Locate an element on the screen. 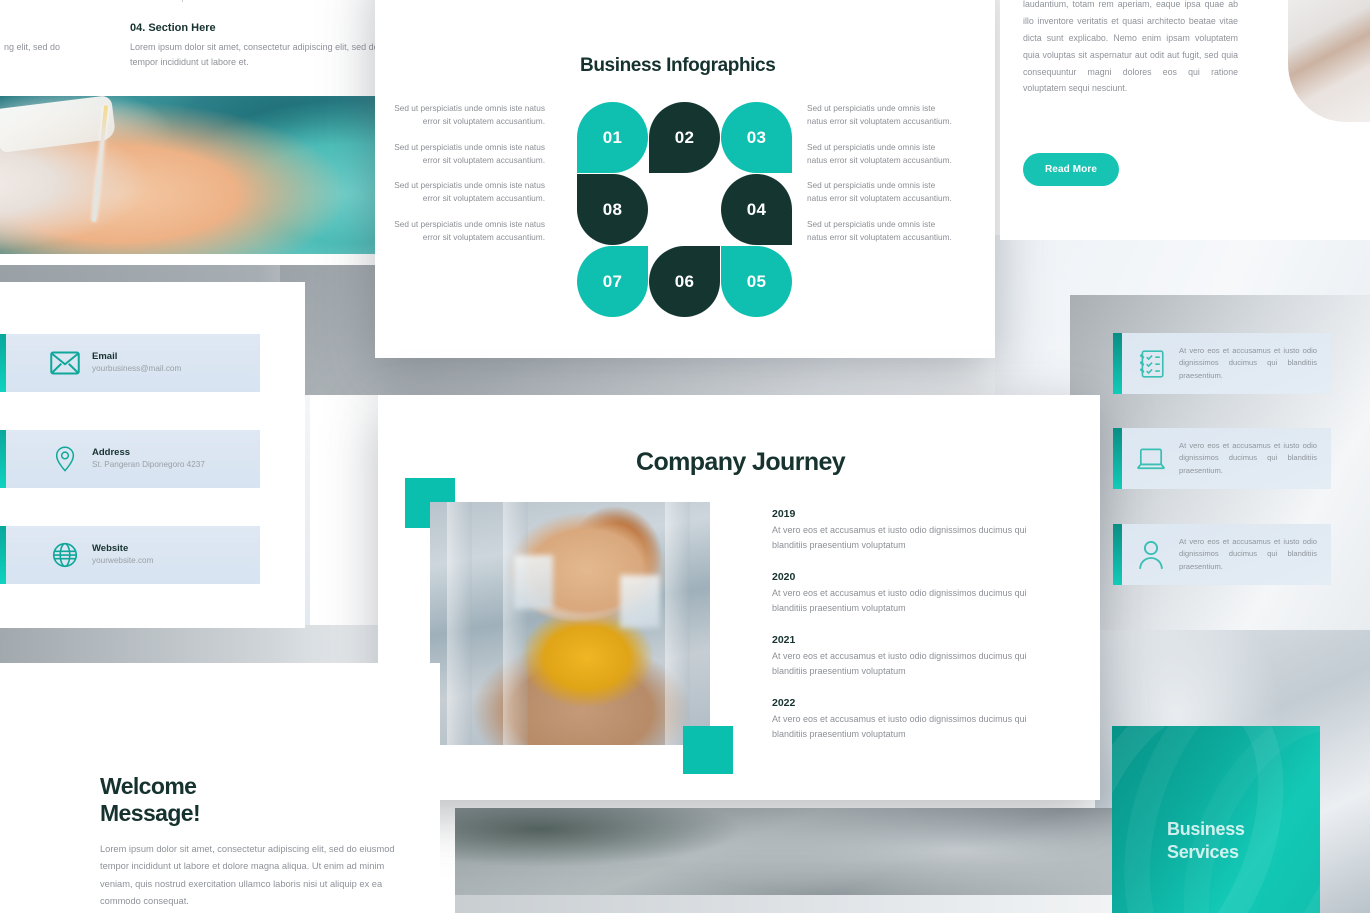 The width and height of the screenshot is (1370, 913). contact-card-address: Address St. Pangeran Diponegoro 4237 is located at coordinates (130, 459).